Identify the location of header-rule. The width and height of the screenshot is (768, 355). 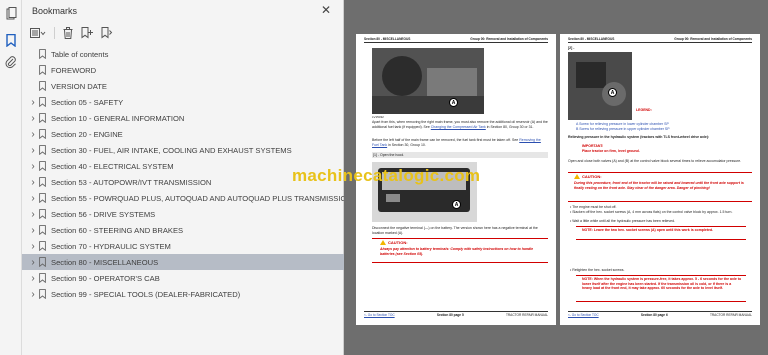
(660, 42).